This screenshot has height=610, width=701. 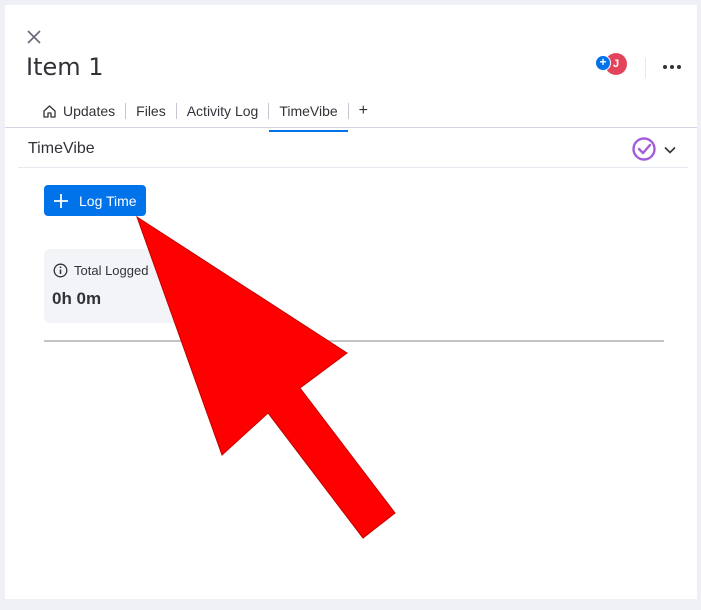 I want to click on plus-icon, so click(x=61, y=200).